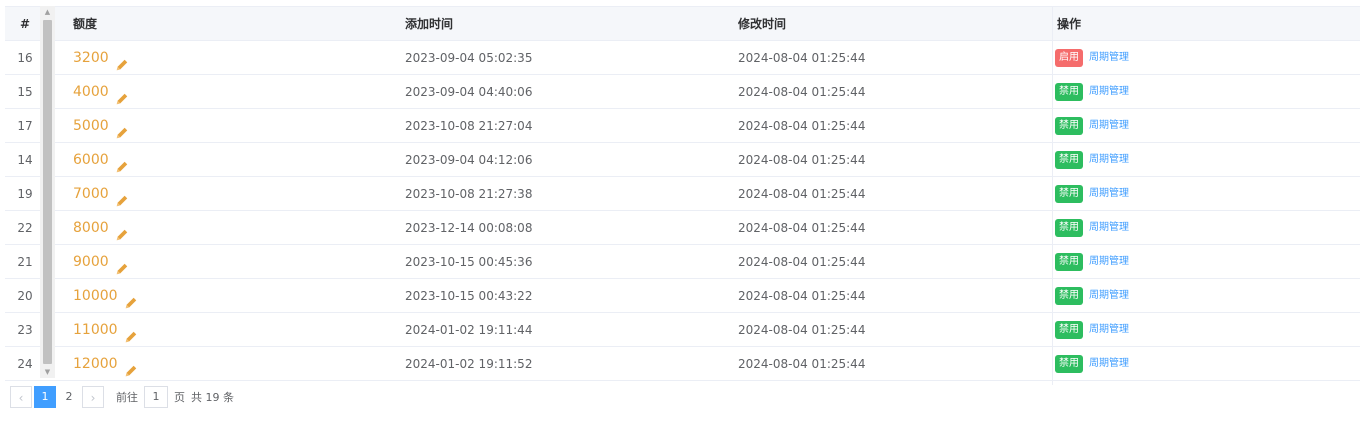 The width and height of the screenshot is (1360, 444). I want to click on scroll-up-icon: ▲, so click(47, 12).